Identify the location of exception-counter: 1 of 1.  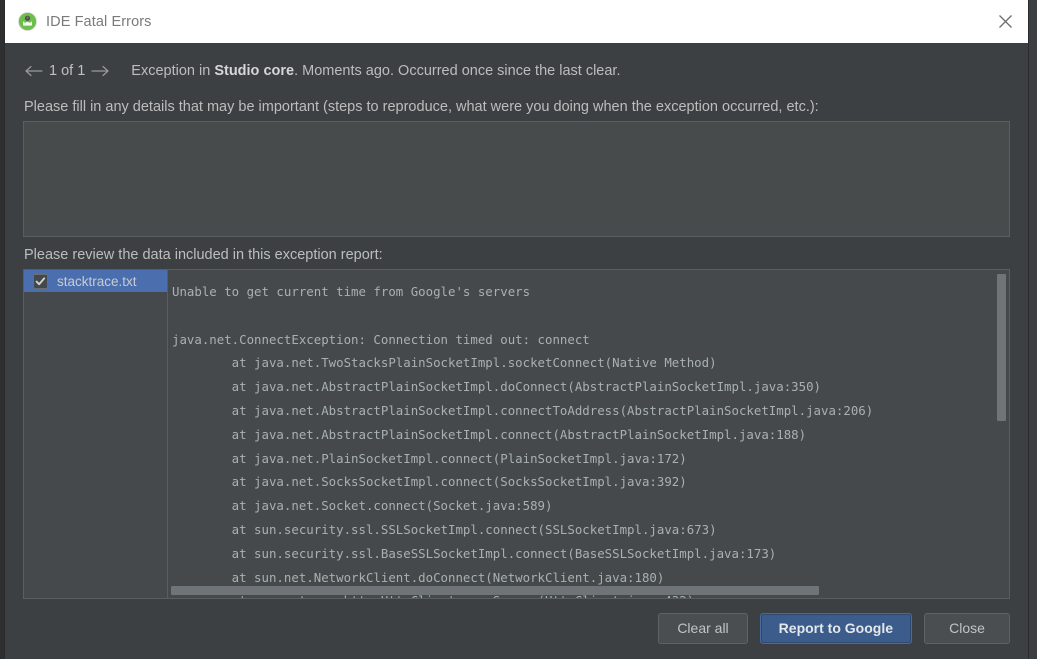
(67, 71).